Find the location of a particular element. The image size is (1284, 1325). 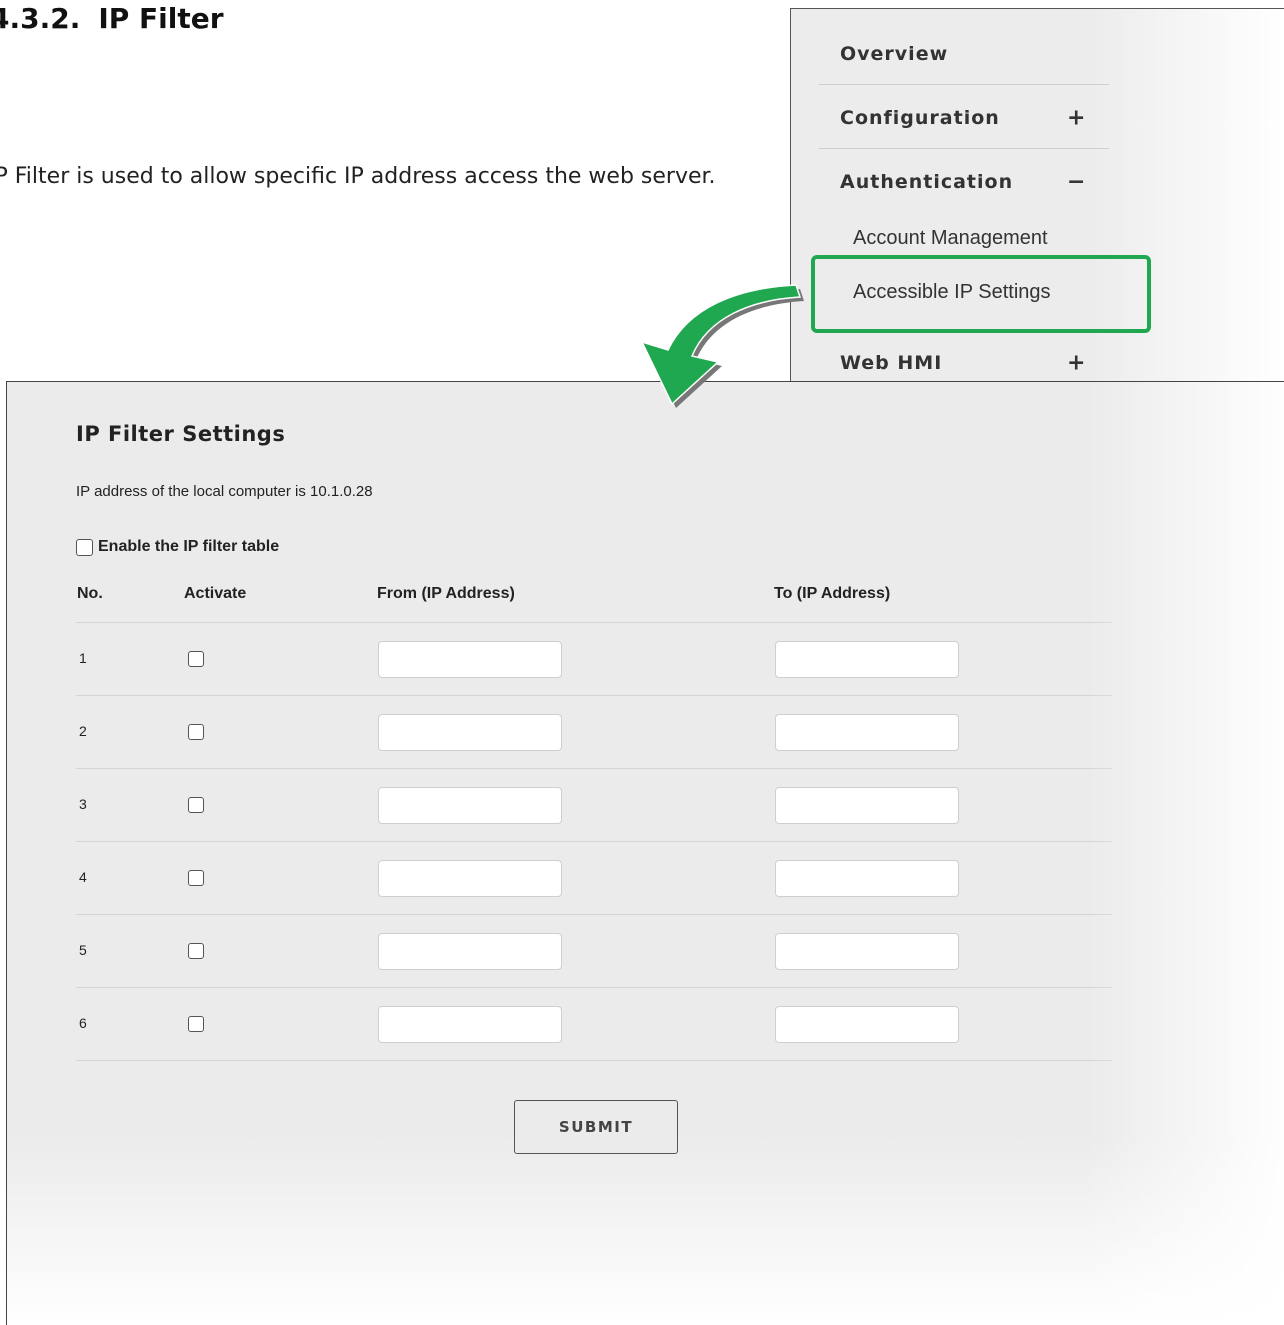

menu-item-authentication: Authentication − is located at coordinates (964, 182).